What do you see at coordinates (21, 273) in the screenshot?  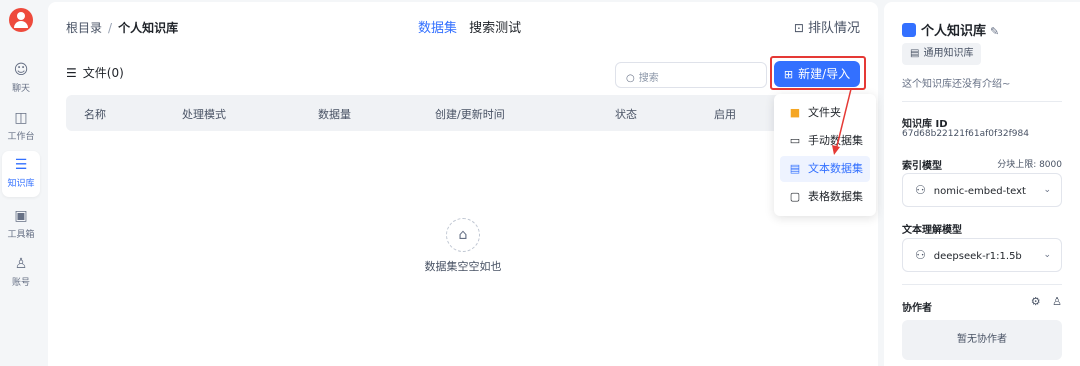 I see `nav-item-account: ♙ 账号` at bounding box center [21, 273].